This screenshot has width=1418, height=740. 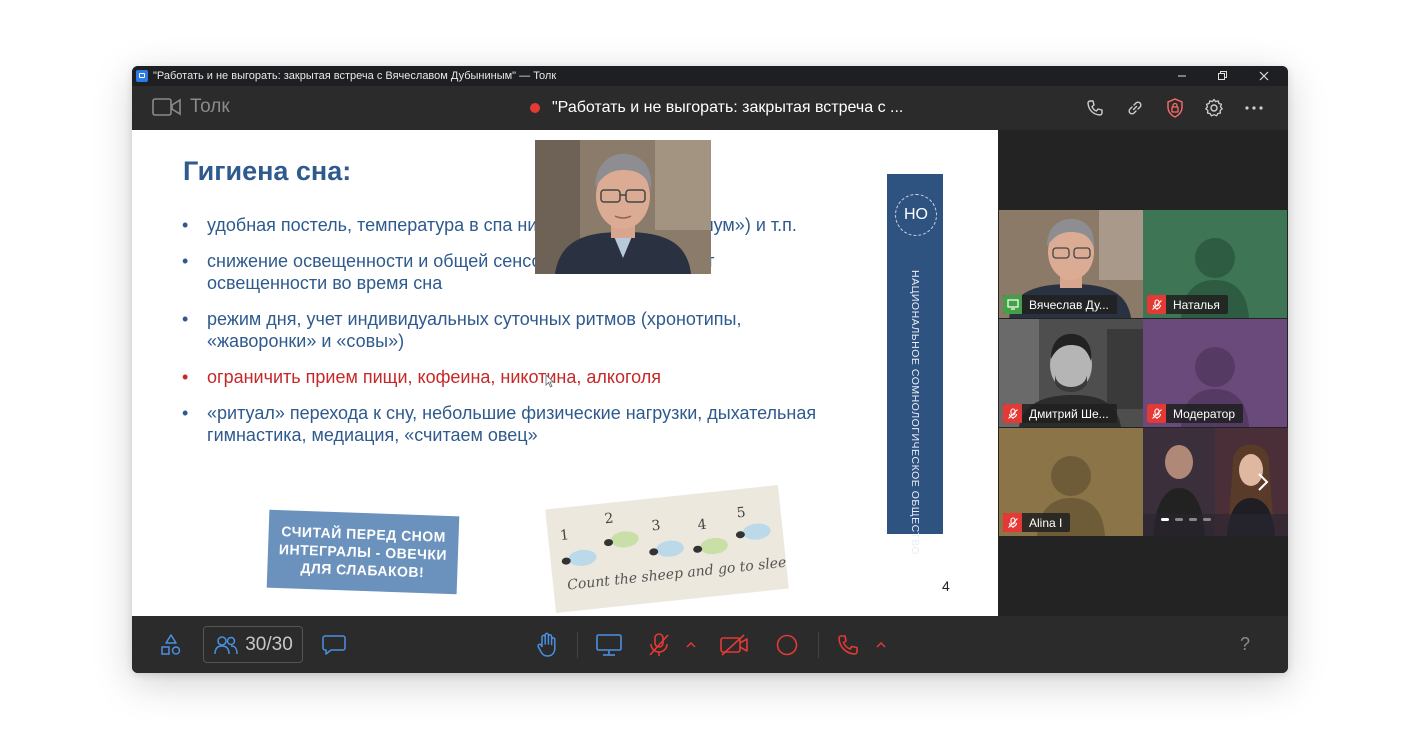 What do you see at coordinates (702, 525) in the screenshot?
I see `sheep-number: 4` at bounding box center [702, 525].